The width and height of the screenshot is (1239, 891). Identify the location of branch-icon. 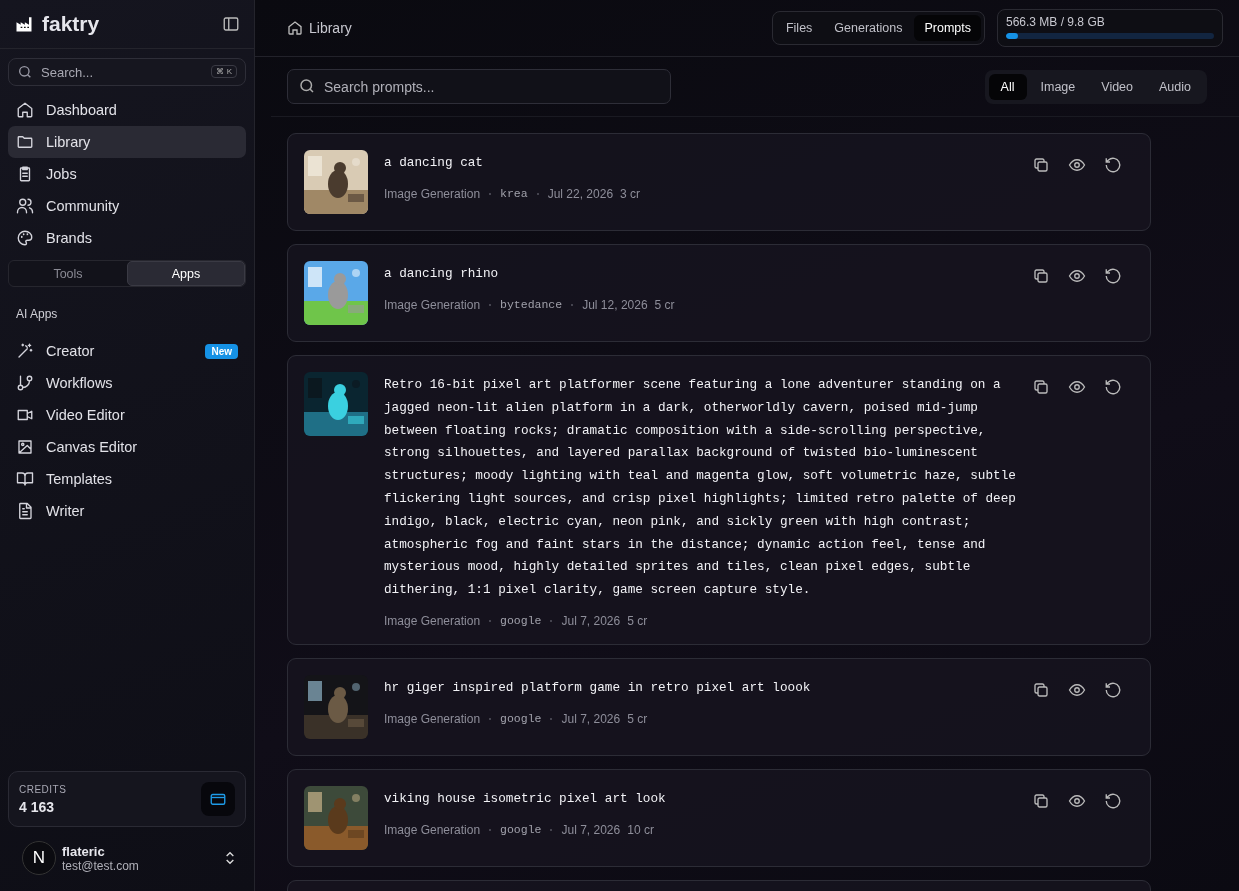
(25, 383).